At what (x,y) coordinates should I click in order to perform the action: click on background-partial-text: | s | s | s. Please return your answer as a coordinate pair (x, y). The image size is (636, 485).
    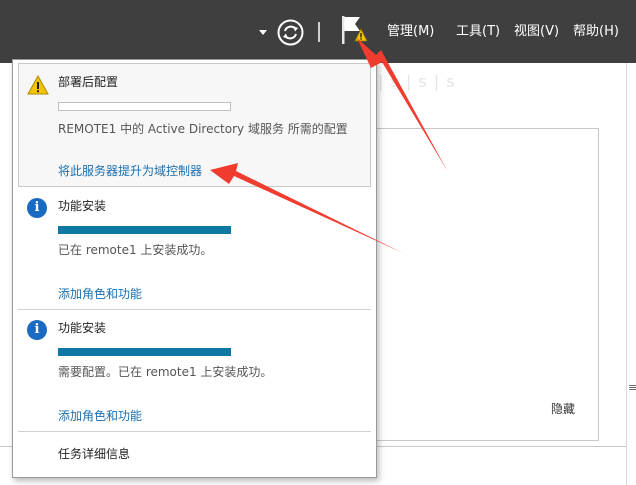
    Looking at the image, I should click on (417, 81).